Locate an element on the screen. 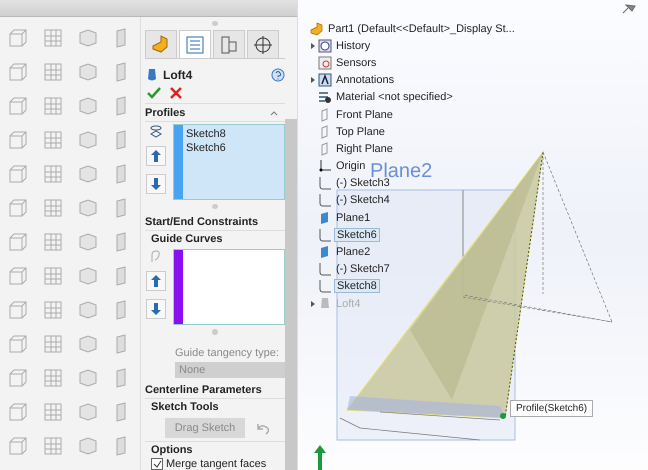 This screenshot has width=648, height=470. checkbox is located at coordinates (157, 464).